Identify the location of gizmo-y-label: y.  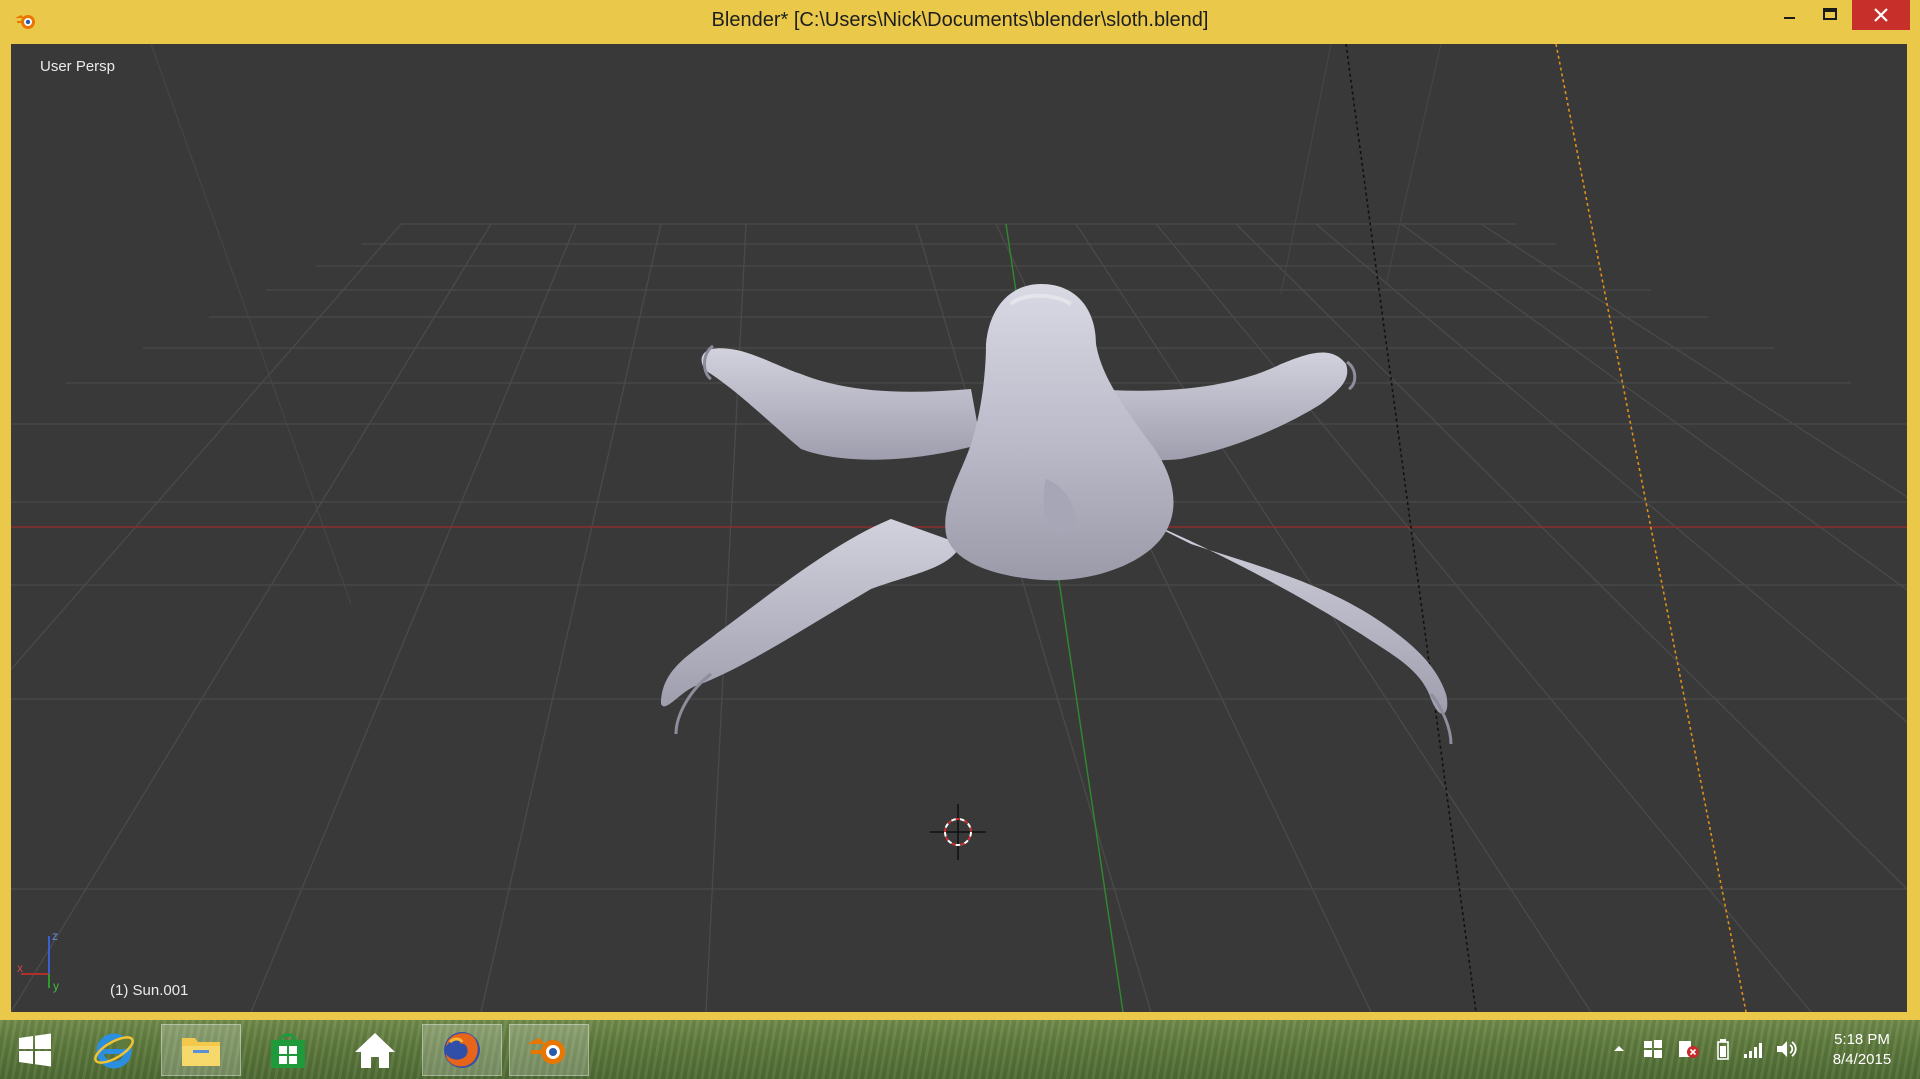
(56, 986).